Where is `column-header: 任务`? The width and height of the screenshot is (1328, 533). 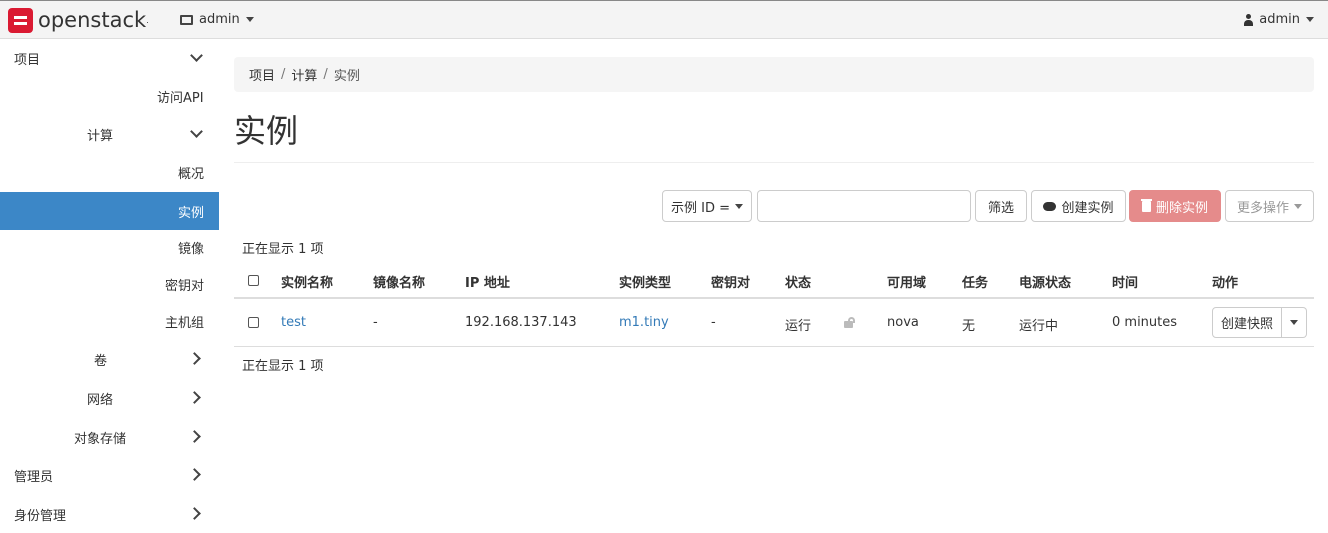 column-header: 任务 is located at coordinates (975, 281).